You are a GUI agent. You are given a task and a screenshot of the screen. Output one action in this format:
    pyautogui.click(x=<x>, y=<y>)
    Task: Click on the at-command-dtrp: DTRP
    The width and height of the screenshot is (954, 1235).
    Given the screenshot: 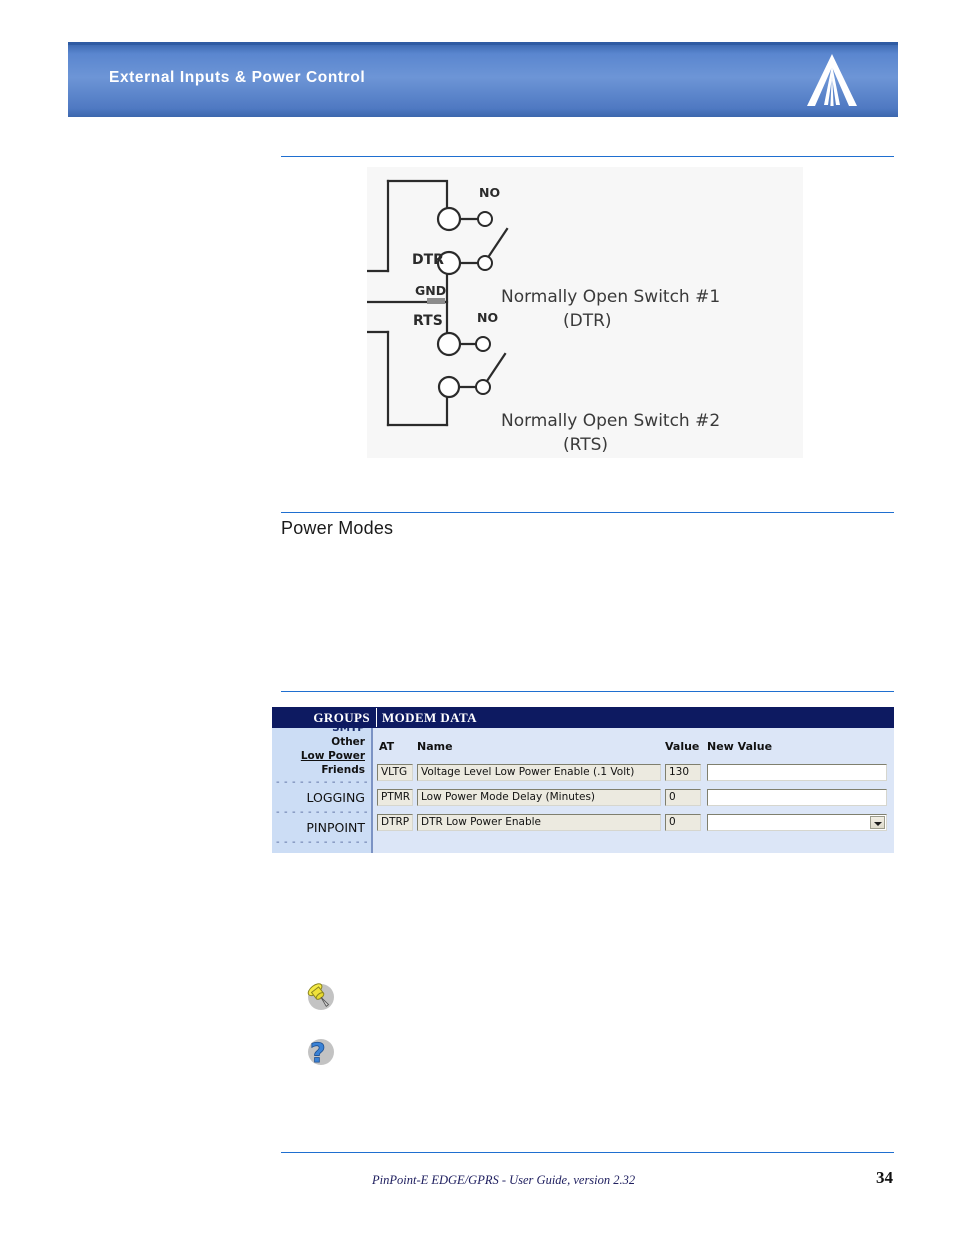 What is the action you would take?
    pyautogui.click(x=395, y=822)
    